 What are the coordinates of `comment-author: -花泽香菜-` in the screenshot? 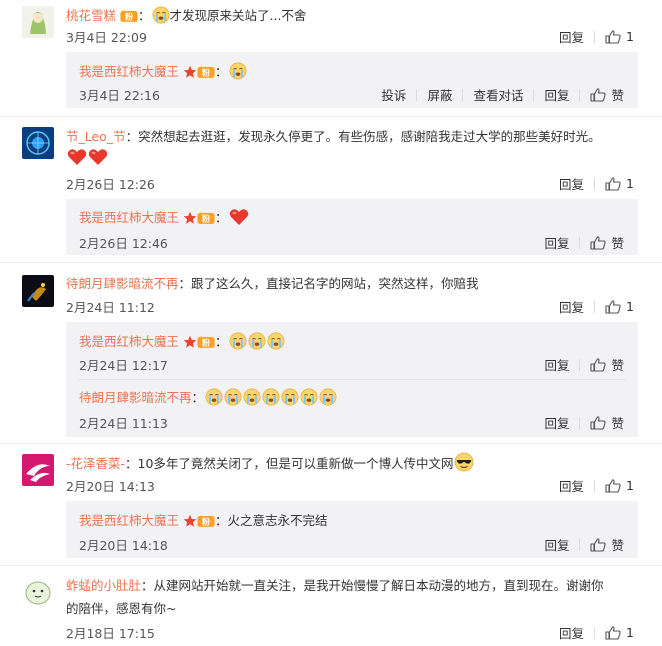 It's located at (95, 463).